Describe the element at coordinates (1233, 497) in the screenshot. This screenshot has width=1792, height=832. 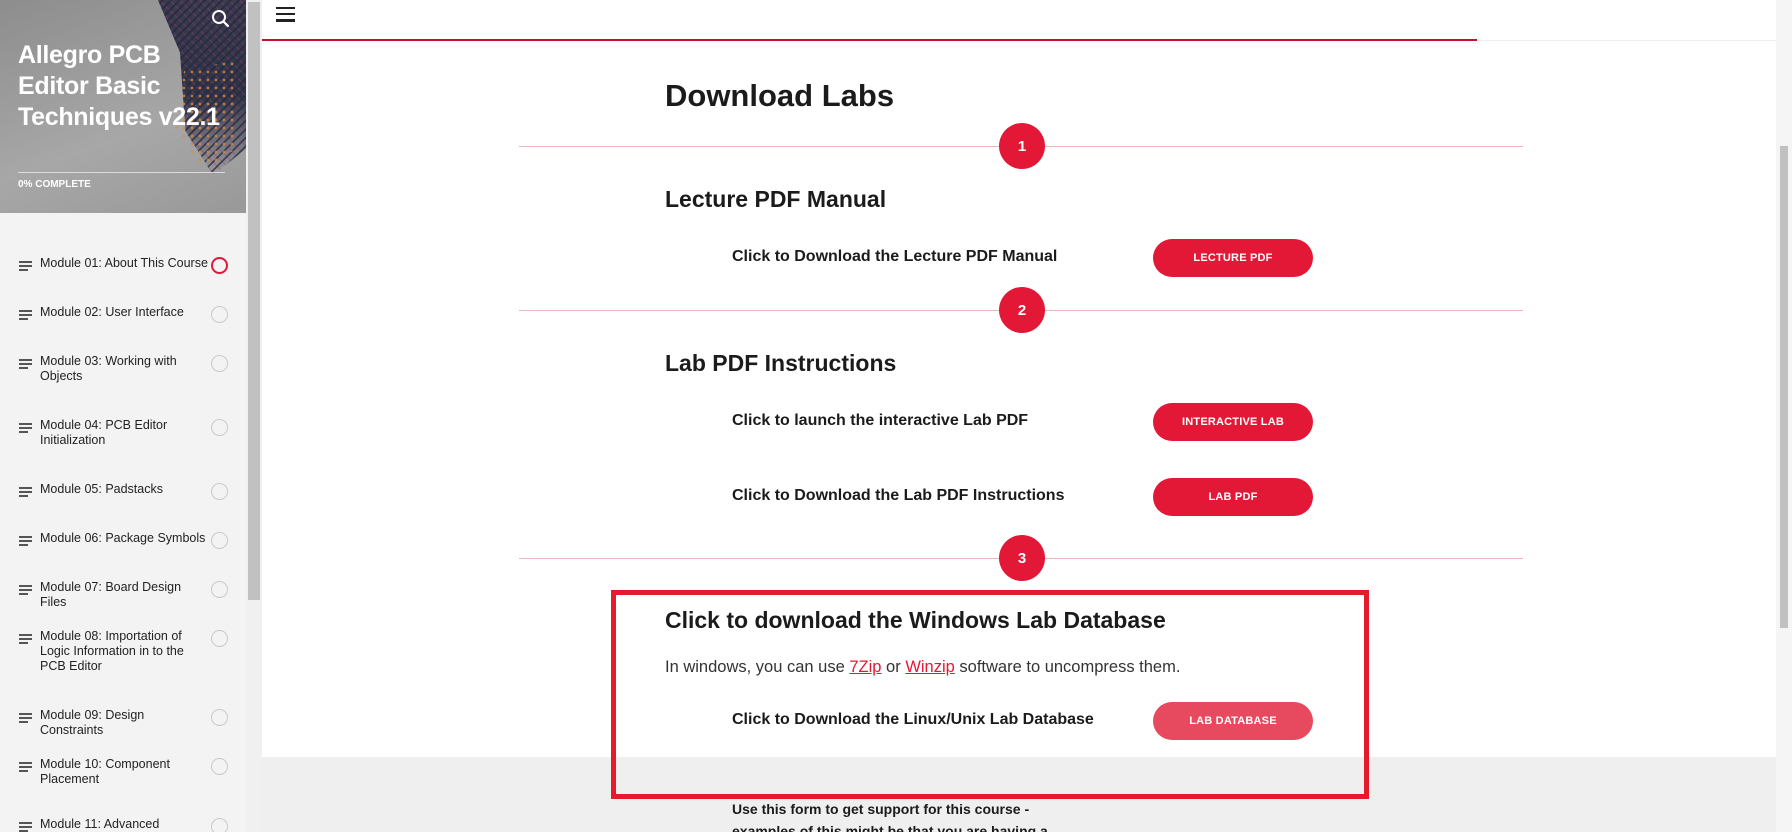
I see `lab-pdf-button: LAB PDF` at that location.